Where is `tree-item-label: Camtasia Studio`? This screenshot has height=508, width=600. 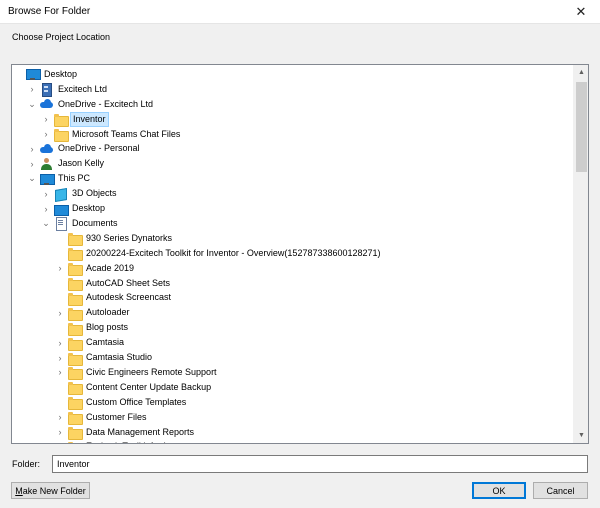
tree-item-label: Camtasia Studio is located at coordinates (119, 357).